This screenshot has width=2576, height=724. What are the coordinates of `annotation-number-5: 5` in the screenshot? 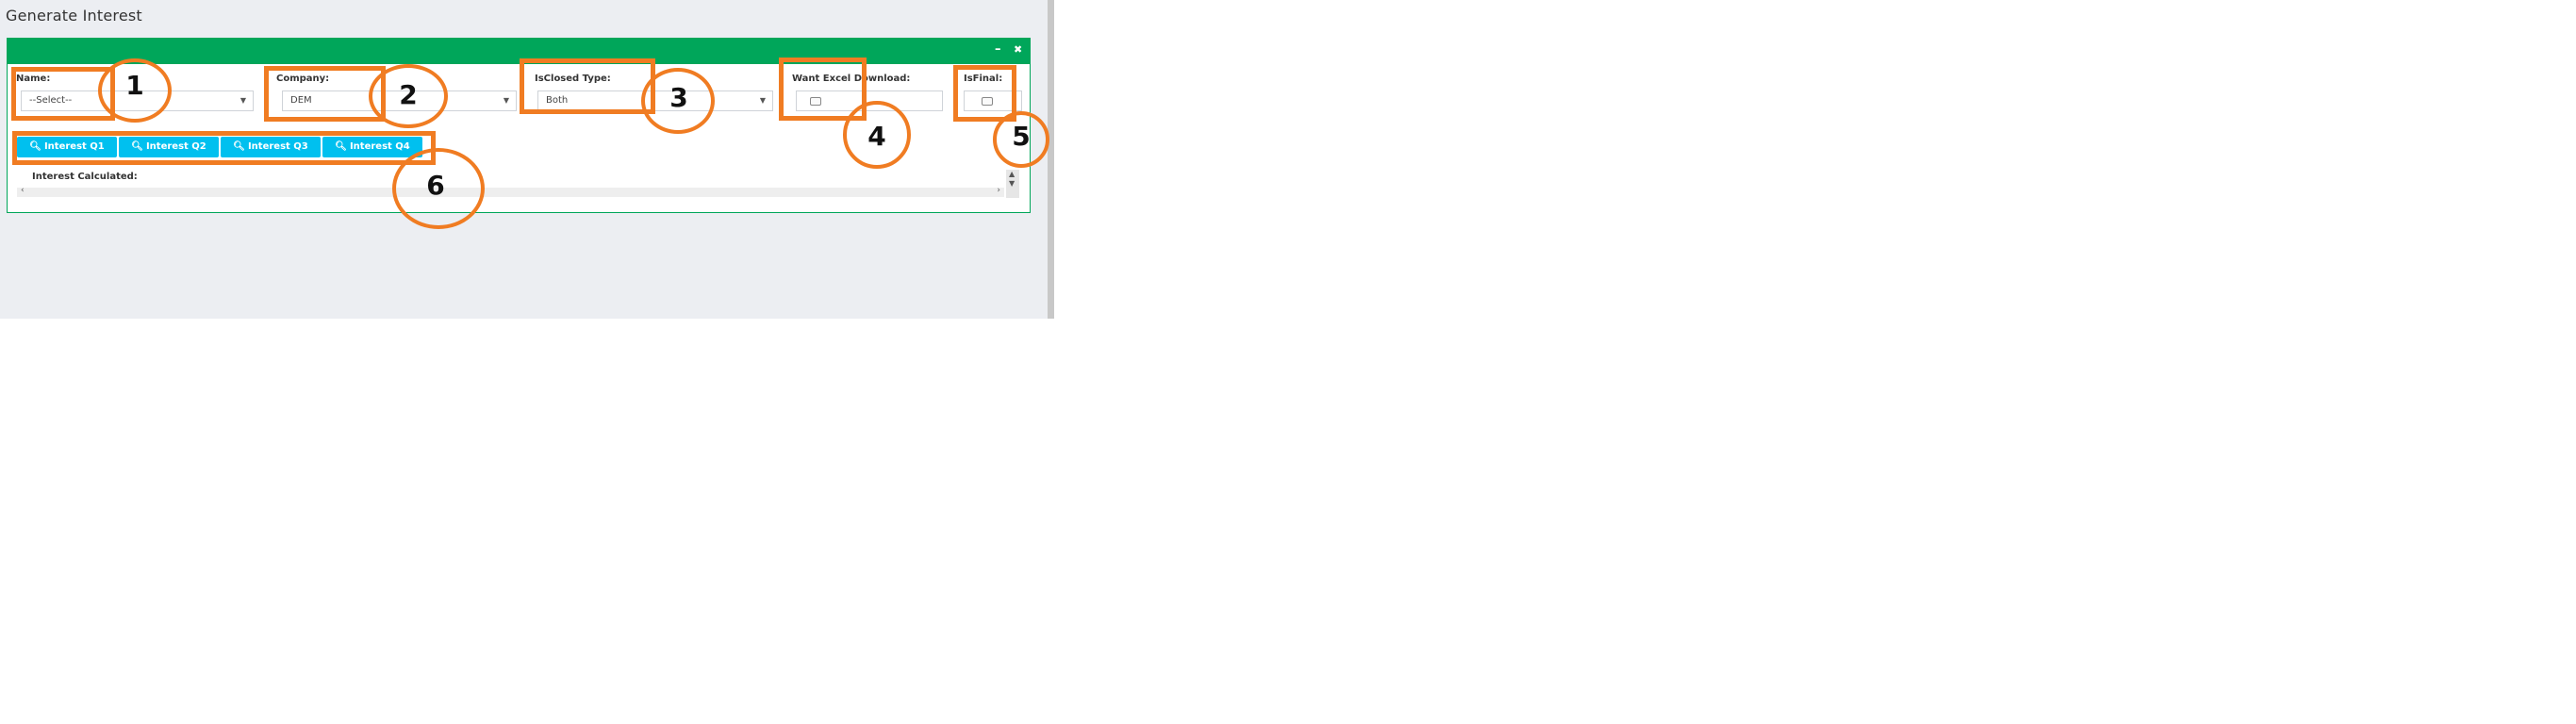 It's located at (1021, 136).